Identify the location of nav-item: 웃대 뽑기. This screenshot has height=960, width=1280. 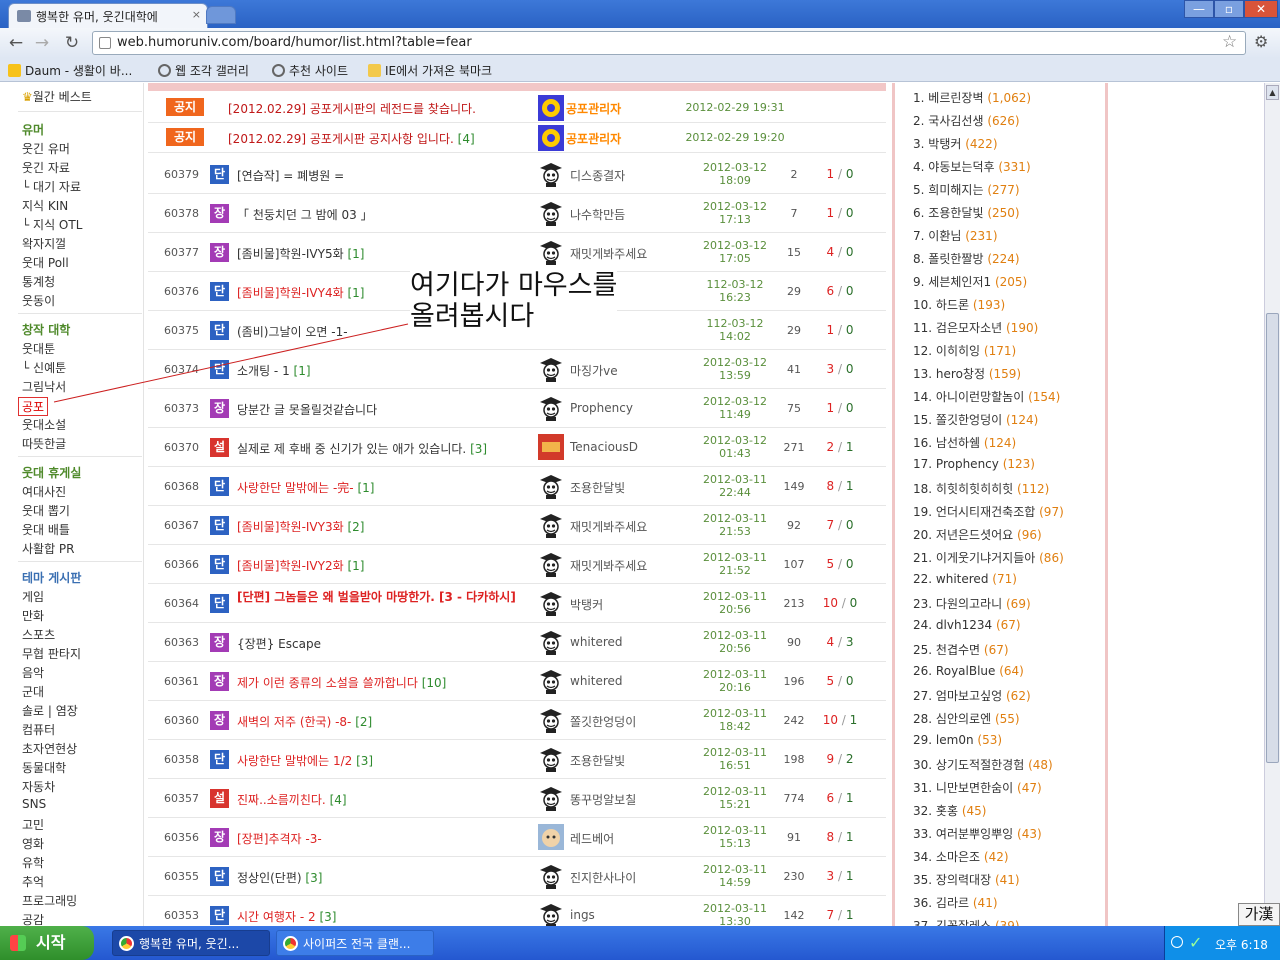
(46, 510).